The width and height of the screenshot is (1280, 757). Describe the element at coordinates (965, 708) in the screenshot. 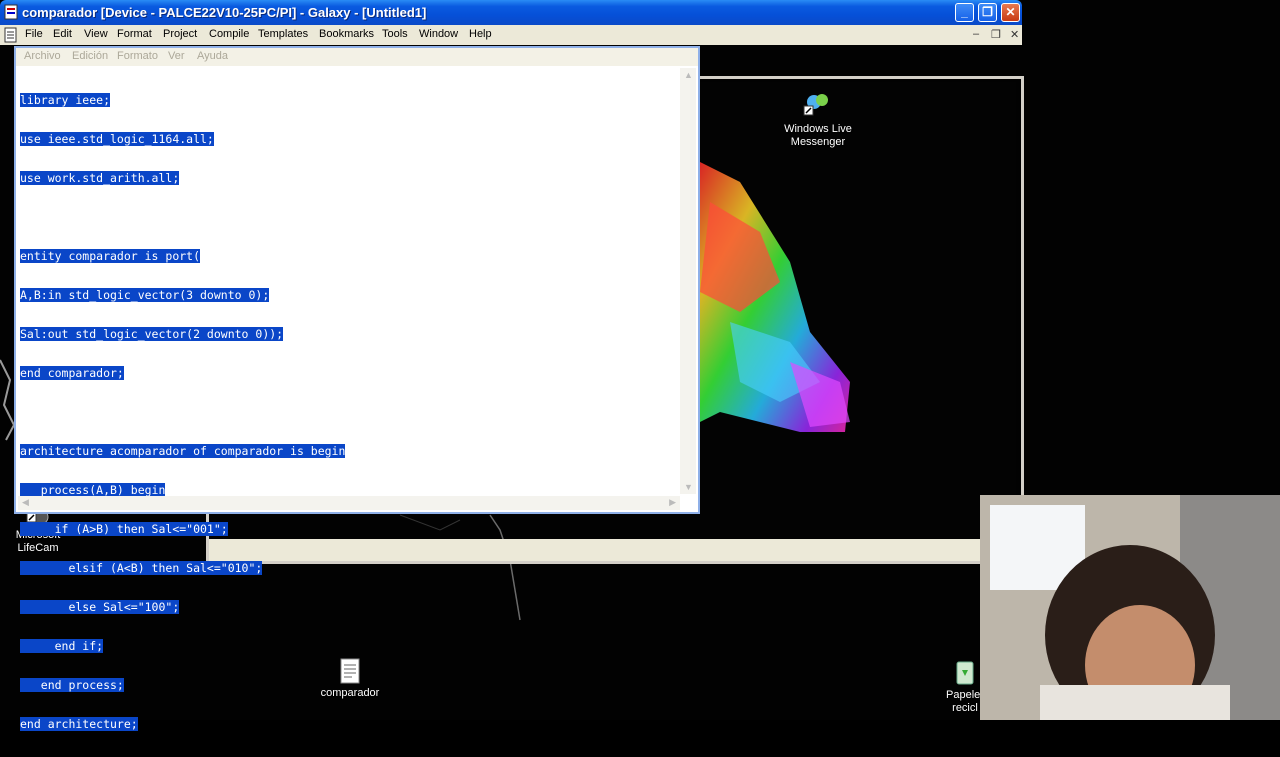

I see `recycle-label-2: recicl` at that location.